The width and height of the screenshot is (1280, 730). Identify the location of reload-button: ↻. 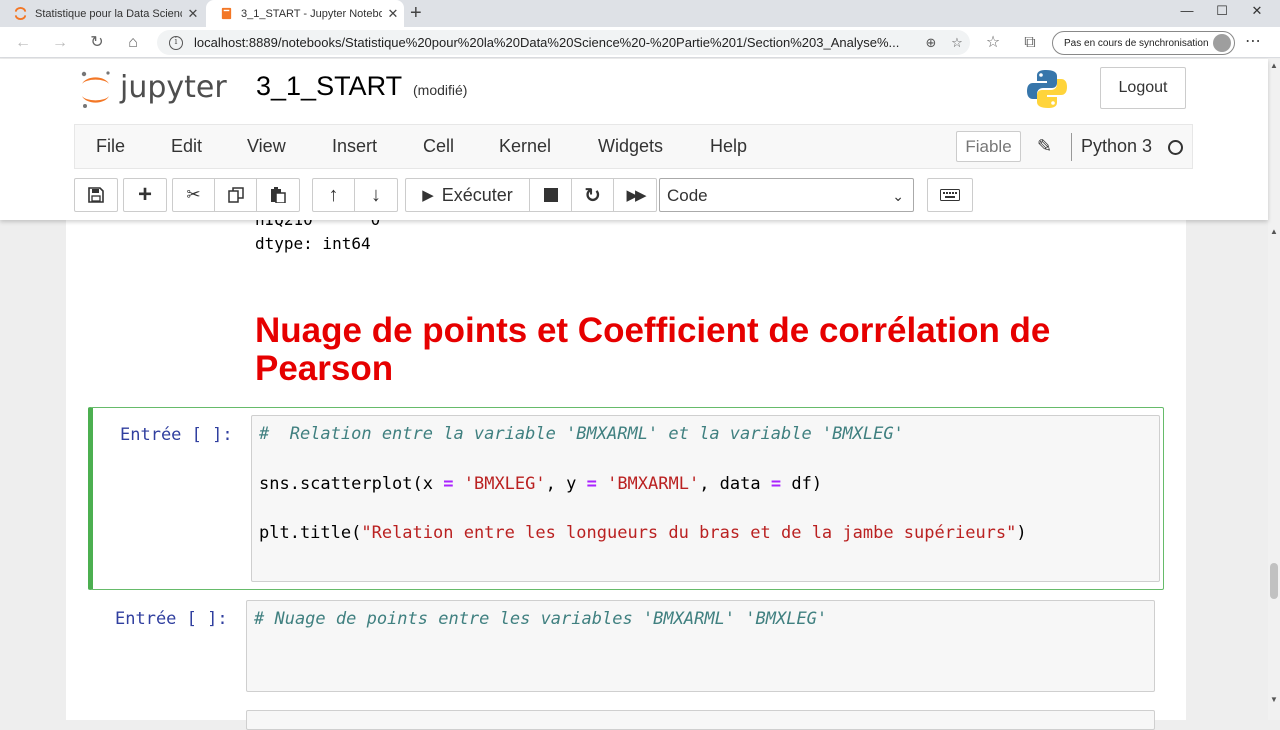
(97, 43).